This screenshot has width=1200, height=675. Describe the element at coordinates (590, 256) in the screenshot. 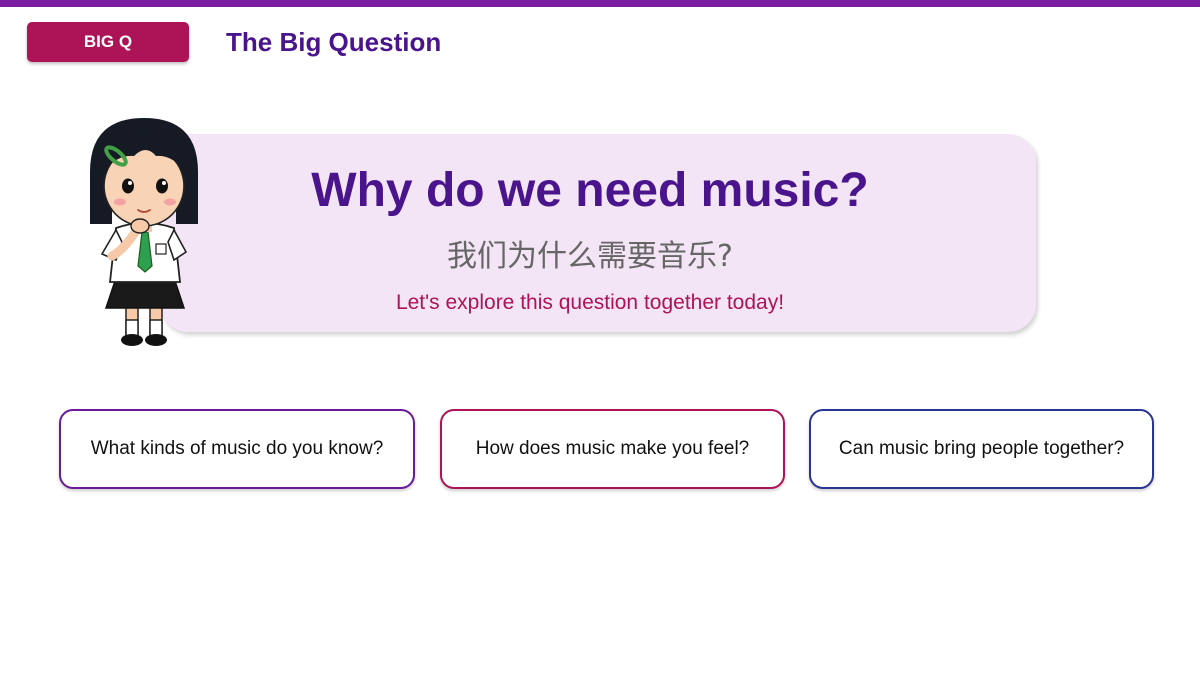

I see `hero-subtitle: 我们为什么需要音乐?` at that location.